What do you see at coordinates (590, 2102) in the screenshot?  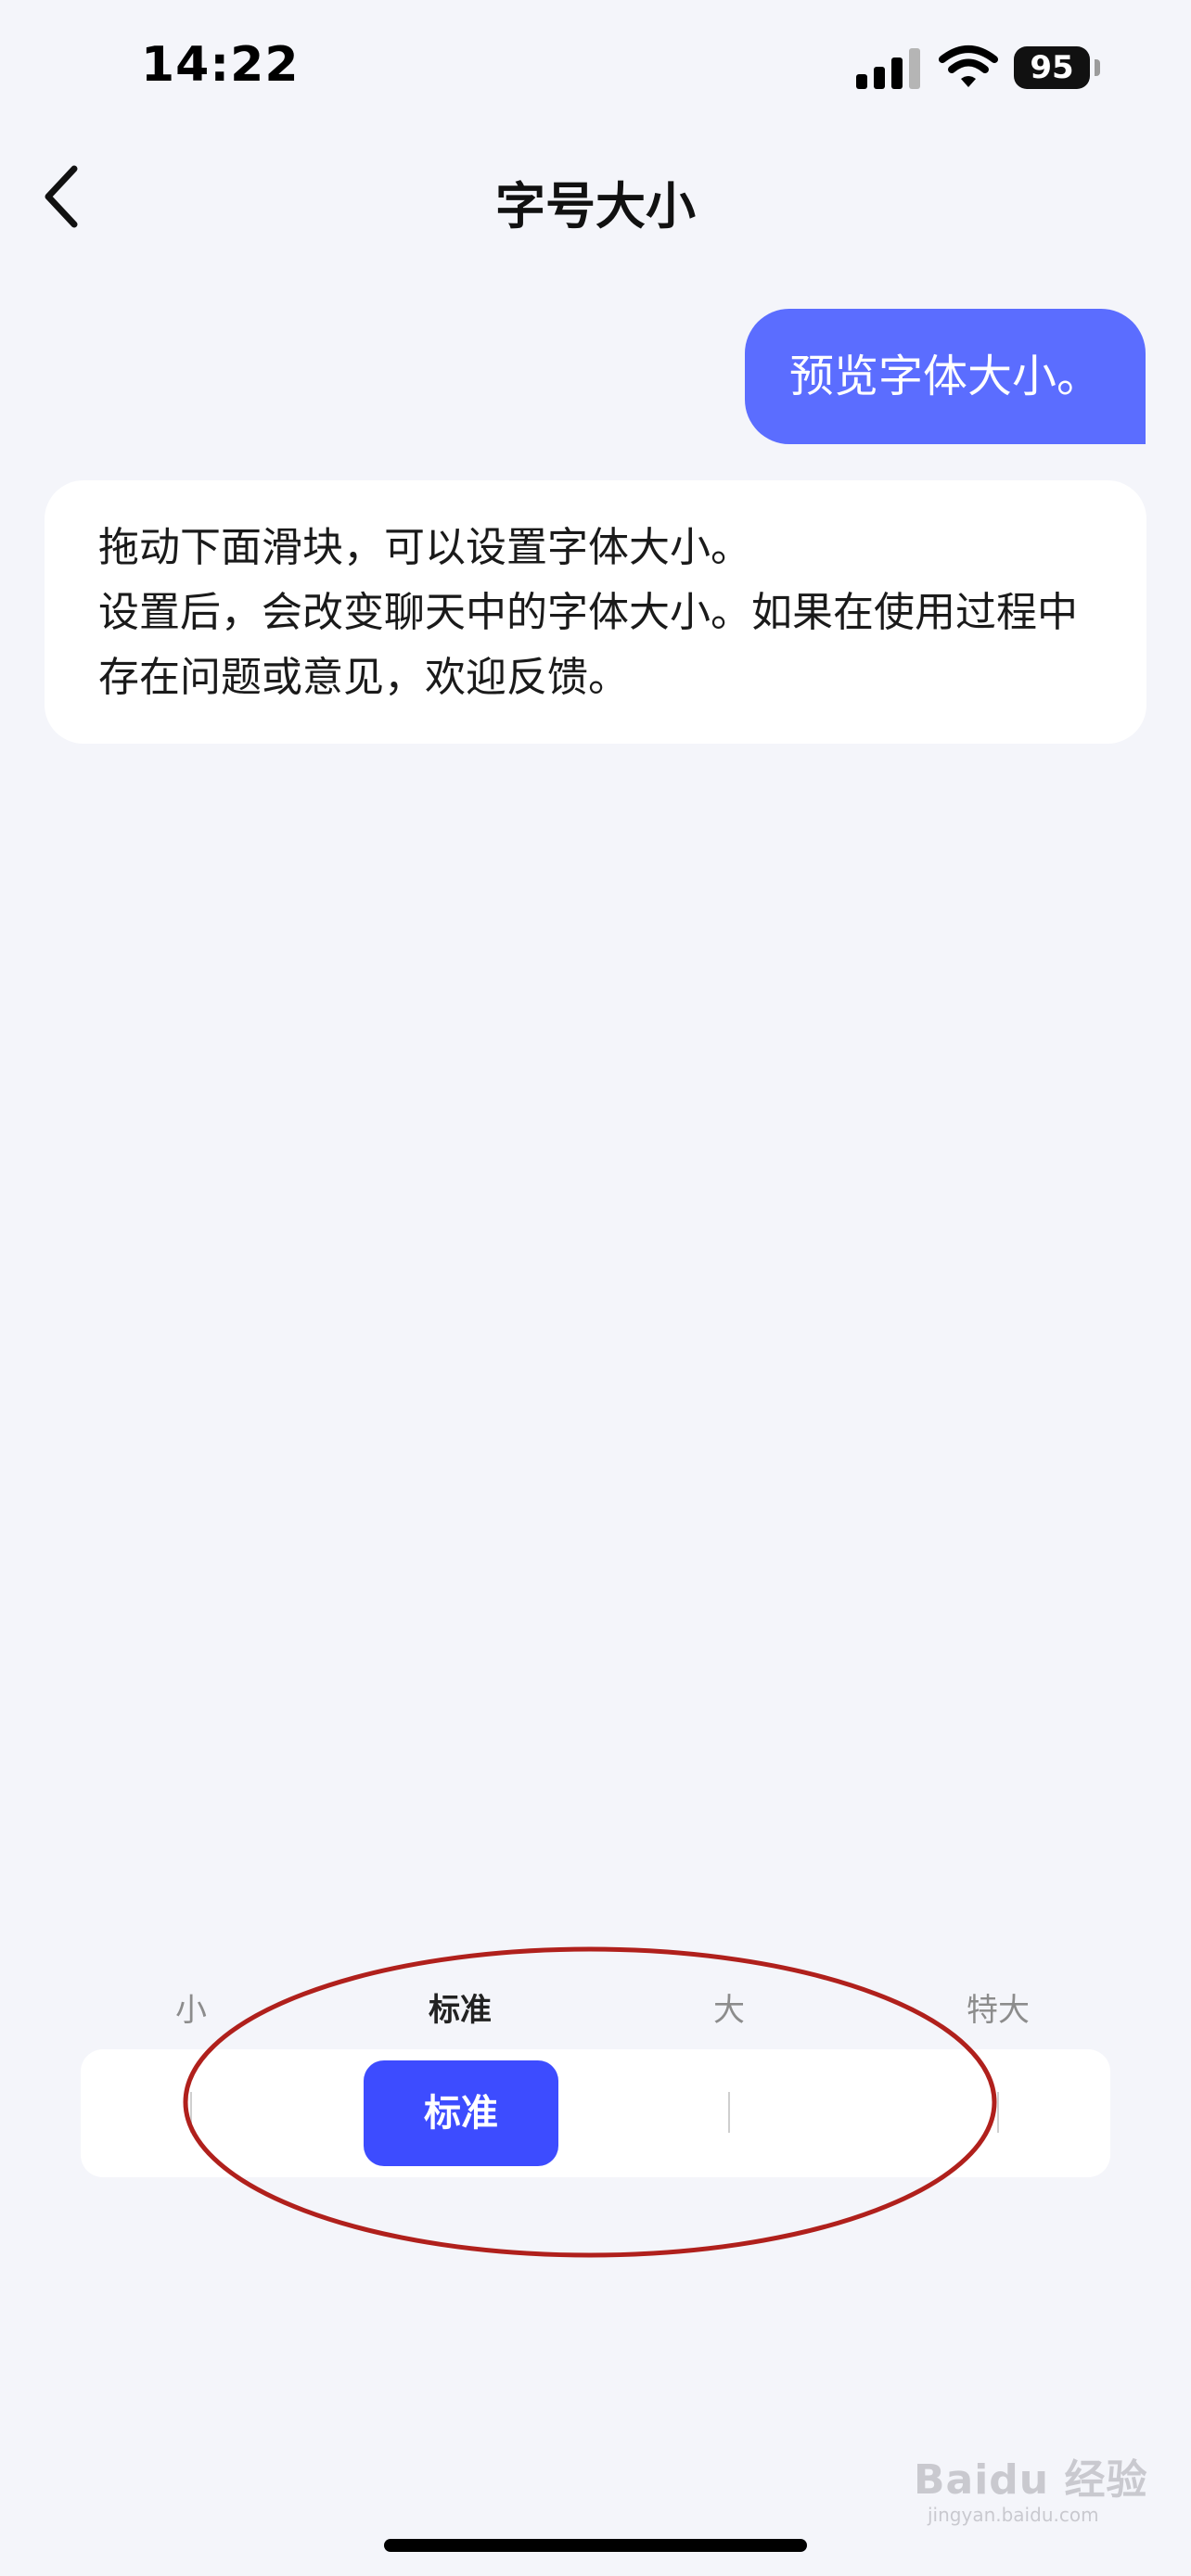 I see `annotation-ellipse` at bounding box center [590, 2102].